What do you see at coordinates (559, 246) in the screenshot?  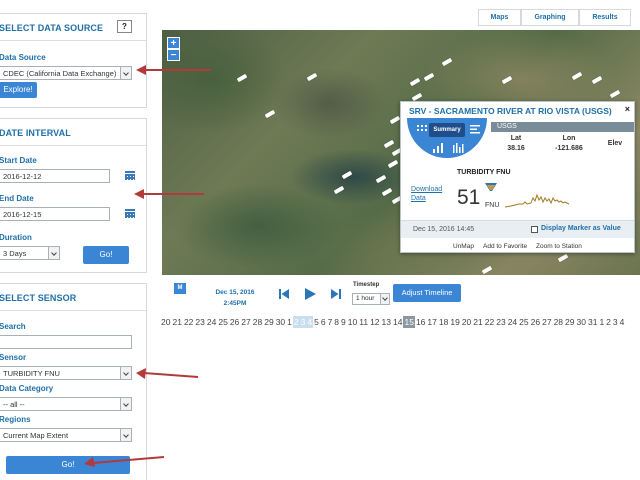 I see `zoom-station-link: Zoom to Station` at bounding box center [559, 246].